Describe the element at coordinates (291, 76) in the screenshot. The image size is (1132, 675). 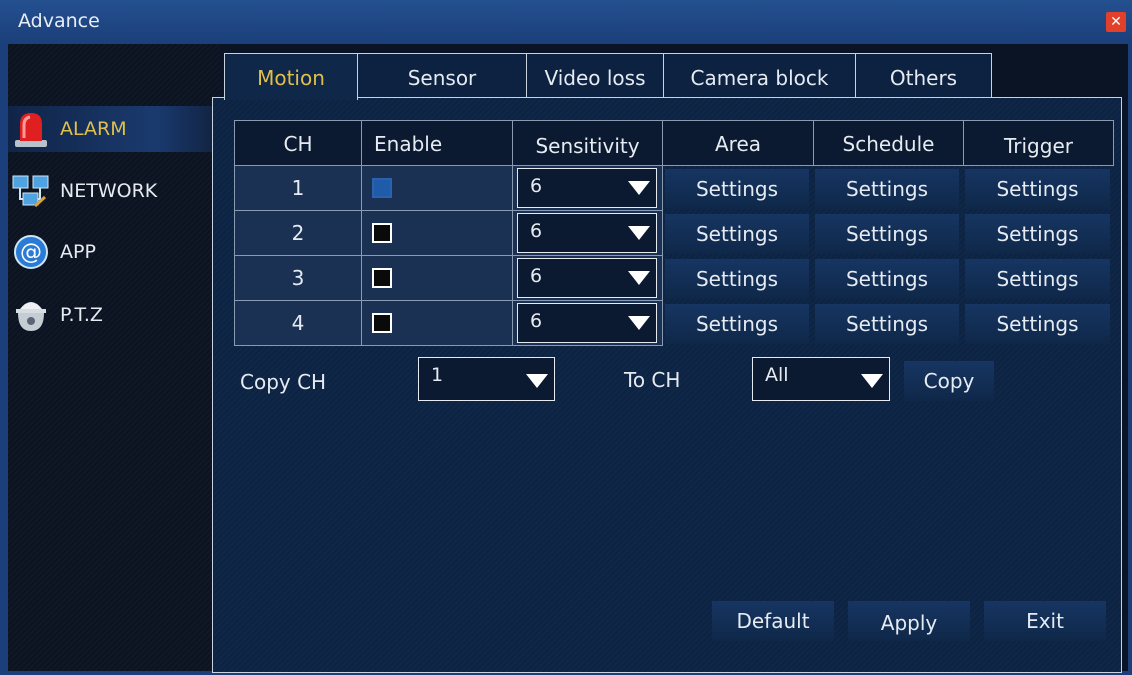
I see `tab-motion: Motion` at that location.